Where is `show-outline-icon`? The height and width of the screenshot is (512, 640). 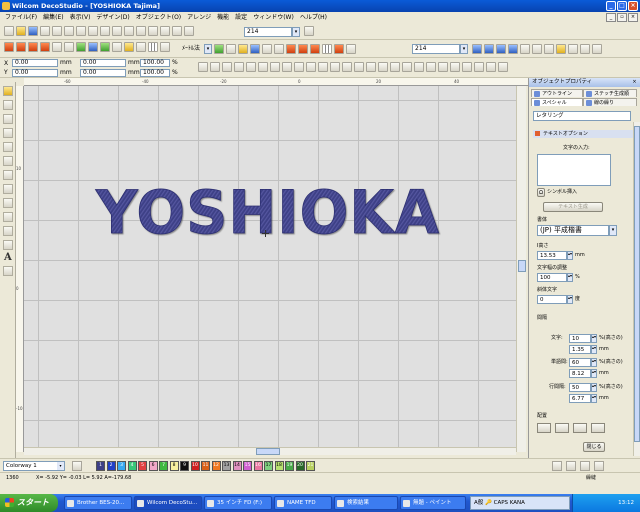 show-outline-icon is located at coordinates (231, 49).